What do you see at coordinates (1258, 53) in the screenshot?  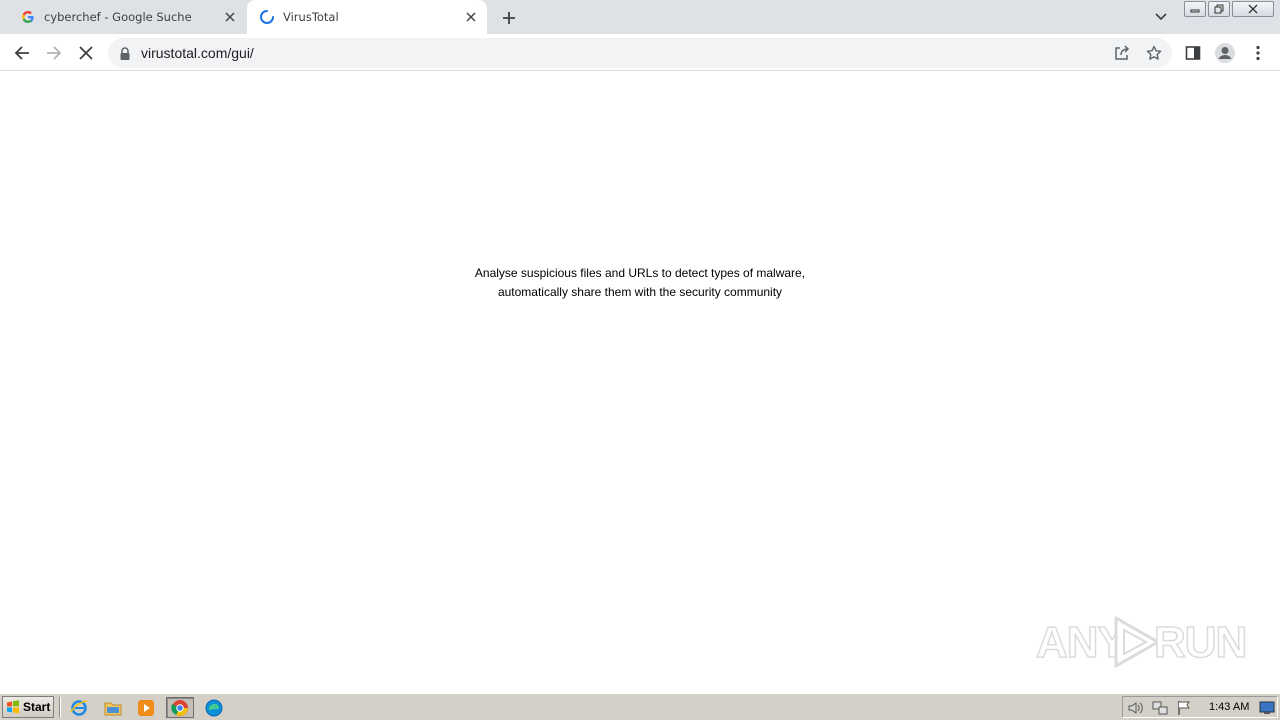 I see `kebab-menu-icon` at bounding box center [1258, 53].